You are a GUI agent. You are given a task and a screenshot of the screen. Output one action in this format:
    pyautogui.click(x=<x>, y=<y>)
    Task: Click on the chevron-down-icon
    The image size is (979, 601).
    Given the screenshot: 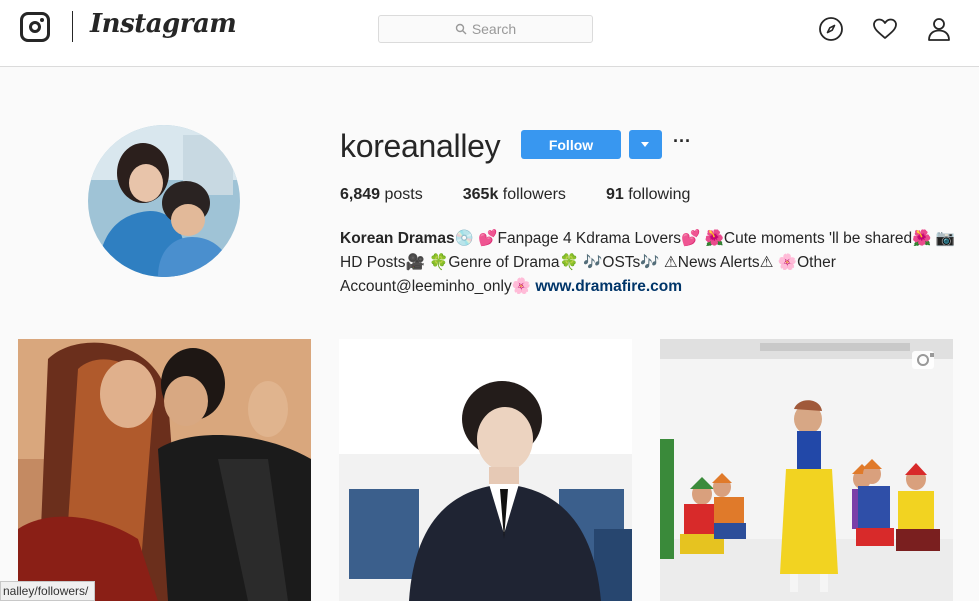 What is the action you would take?
    pyautogui.click(x=645, y=144)
    